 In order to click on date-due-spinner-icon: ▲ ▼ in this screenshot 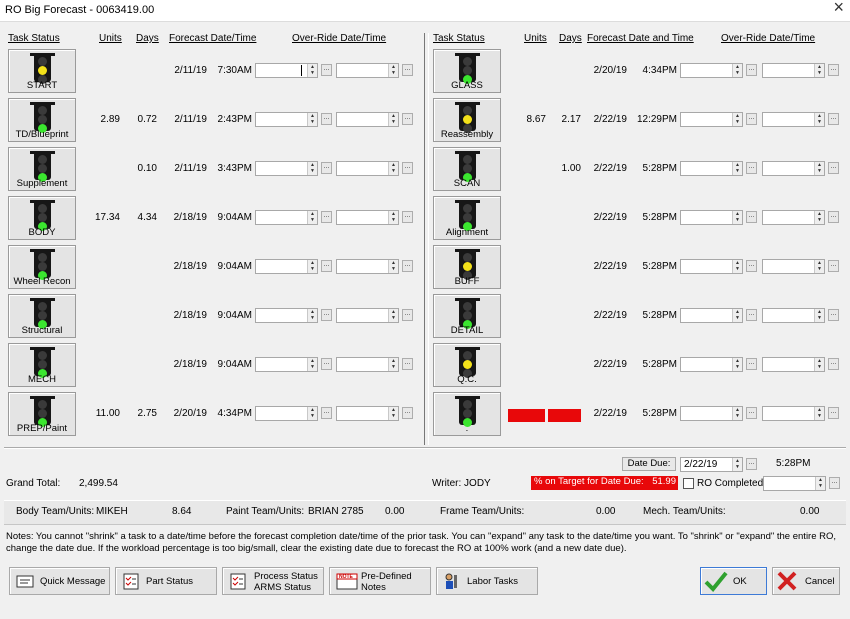, I will do `click(737, 464)`.